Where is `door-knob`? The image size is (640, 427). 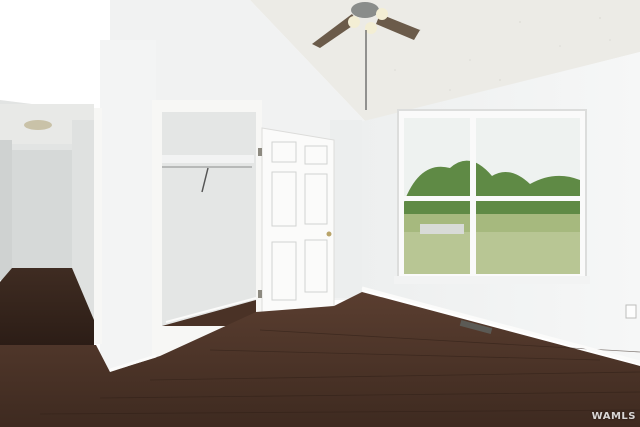
door-knob is located at coordinates (329, 234).